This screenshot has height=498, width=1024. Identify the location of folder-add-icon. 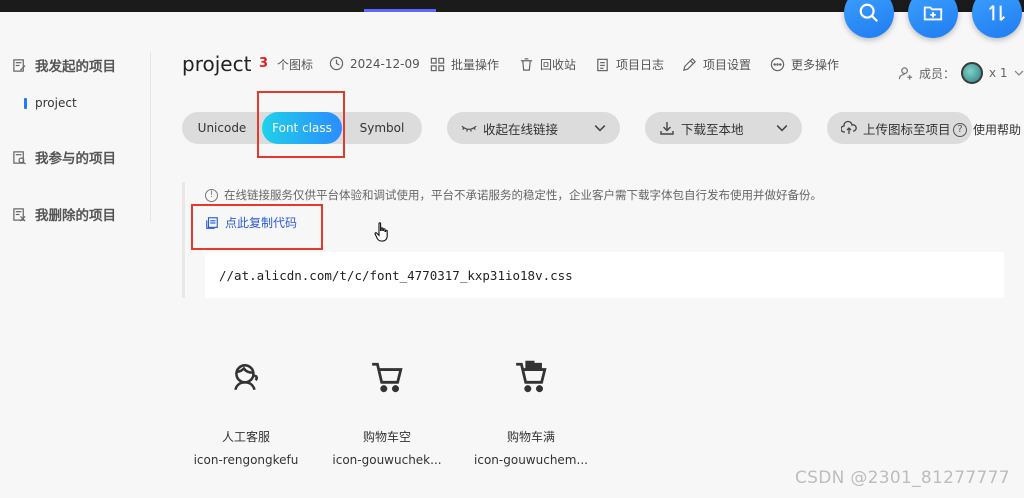
(933, 13).